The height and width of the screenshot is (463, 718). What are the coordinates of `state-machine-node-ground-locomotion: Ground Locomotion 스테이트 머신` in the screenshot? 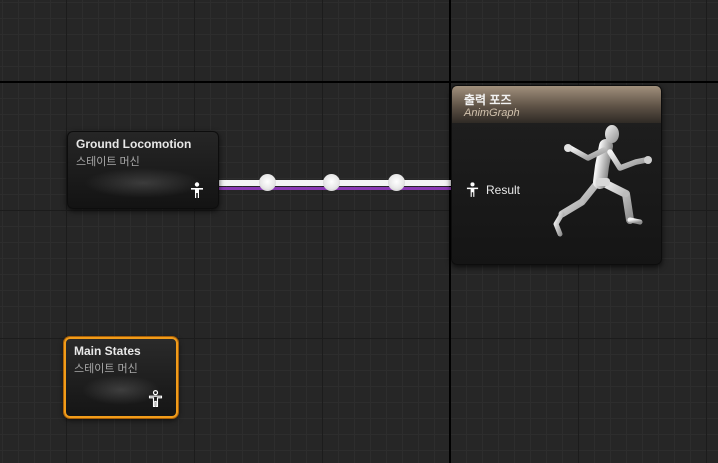 It's located at (143, 170).